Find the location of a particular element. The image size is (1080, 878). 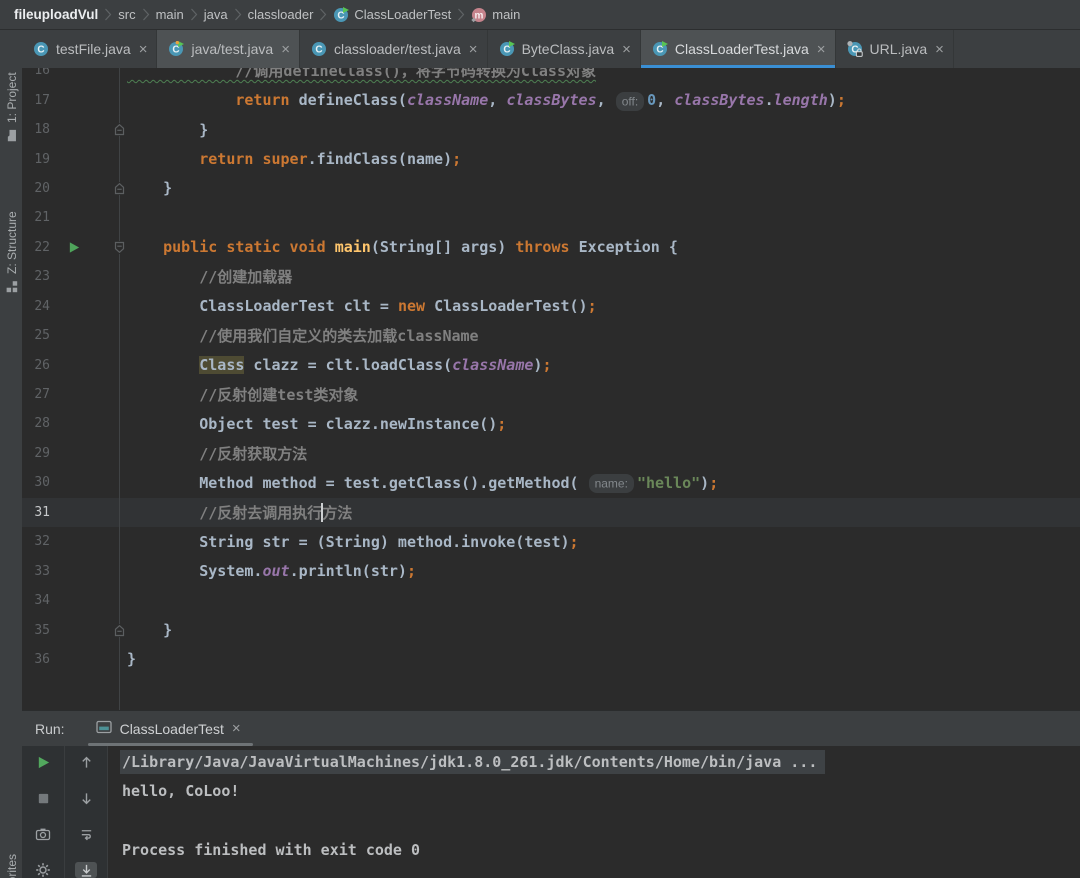

code-token: .println(str) is located at coordinates (348, 571).